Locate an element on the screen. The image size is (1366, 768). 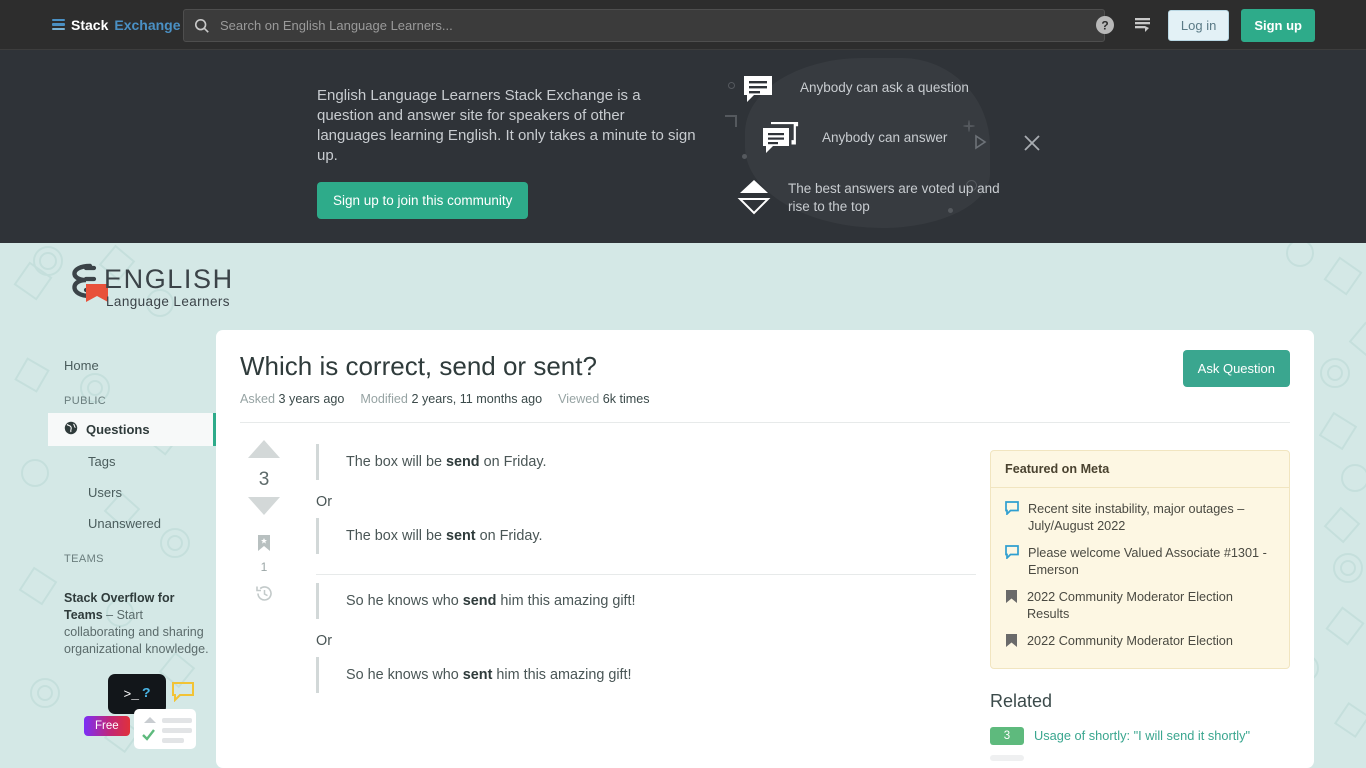
quote1-pre: The box will be is located at coordinates (396, 462).